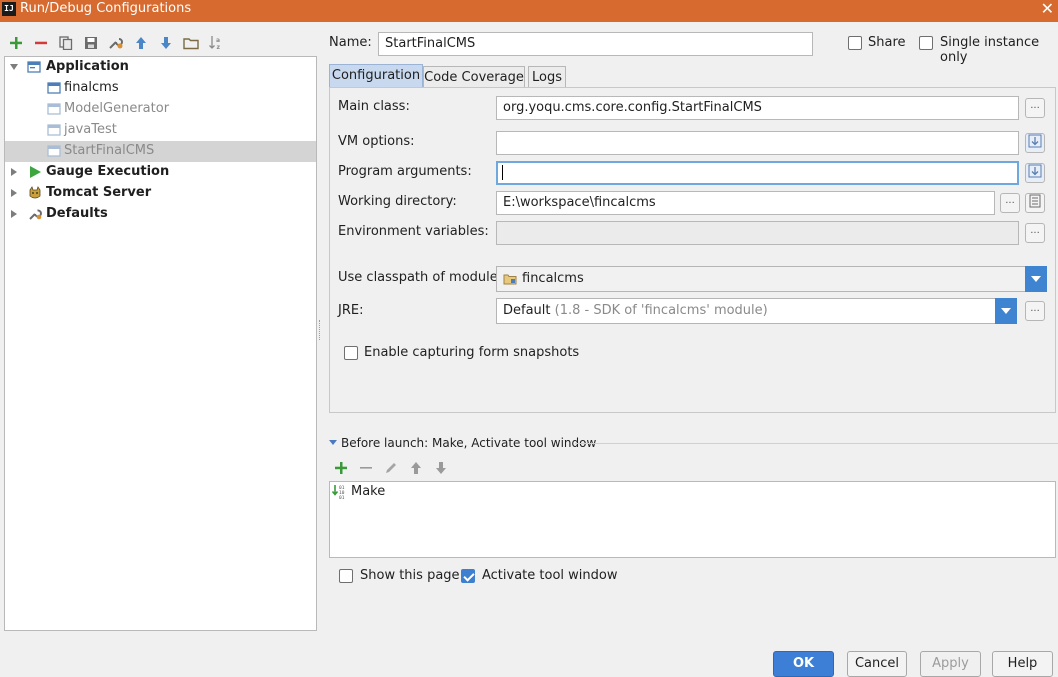 The image size is (1058, 677). Describe the element at coordinates (502, 172) in the screenshot. I see `text-cursor` at that location.